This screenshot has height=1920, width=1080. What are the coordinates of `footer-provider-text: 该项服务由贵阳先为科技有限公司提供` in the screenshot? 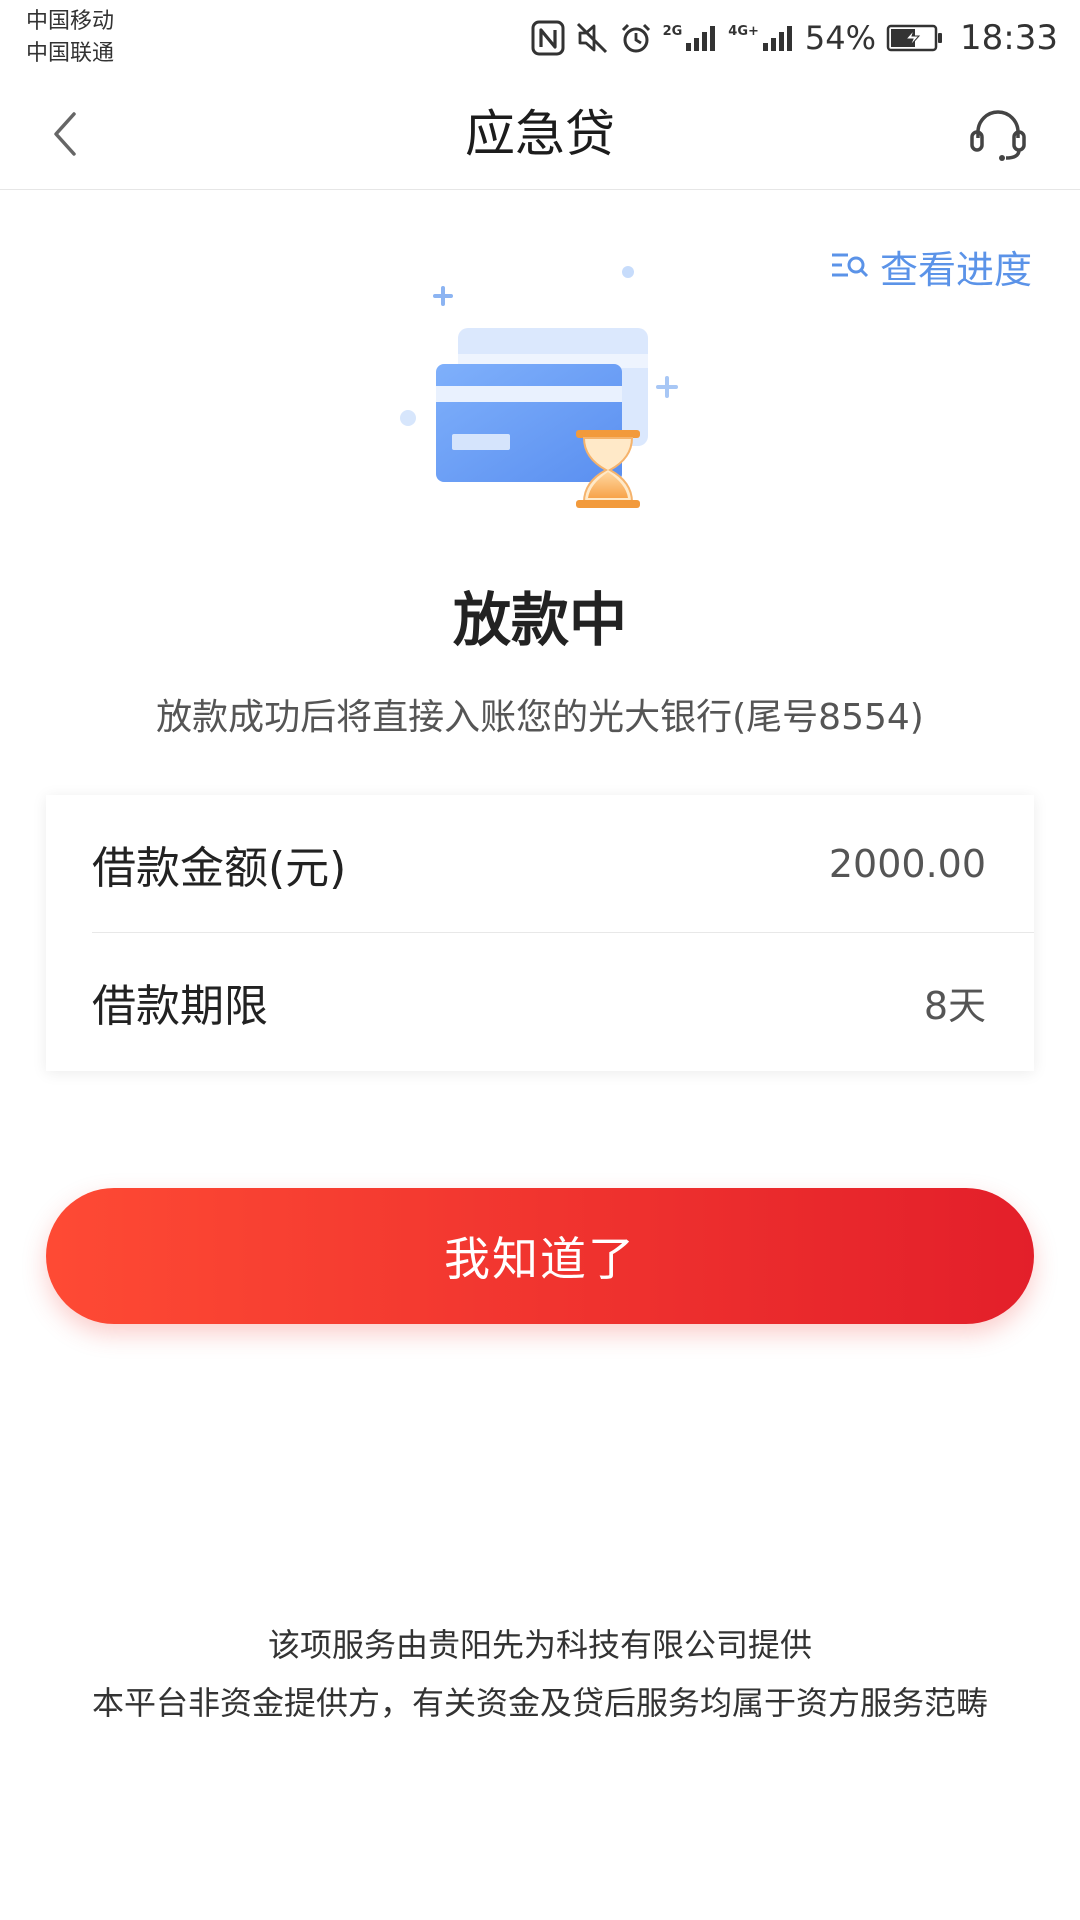 It's located at (539, 1645).